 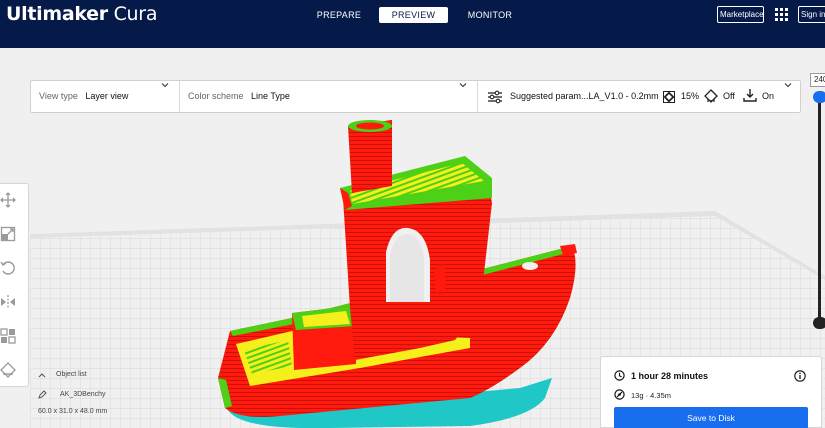 I want to click on logo-brand: Ultimaker, so click(x=57, y=14).